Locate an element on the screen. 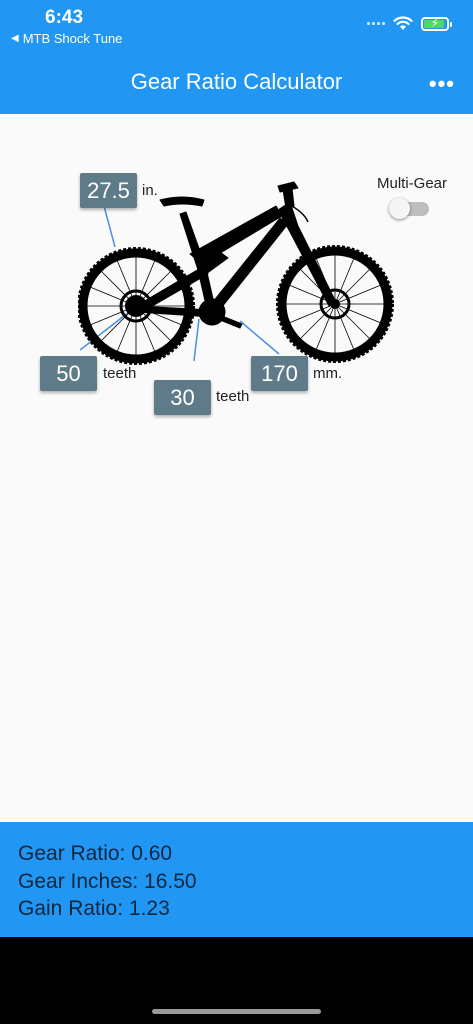 This screenshot has height=1024, width=473. more-horiz-icon: ••• is located at coordinates (441, 83).